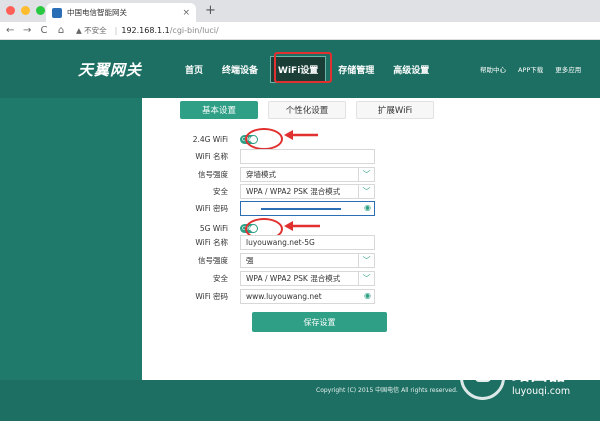 The width and height of the screenshot is (600, 421). What do you see at coordinates (541, 391) in the screenshot?
I see `watermark-url: luyouqi.com` at bounding box center [541, 391].